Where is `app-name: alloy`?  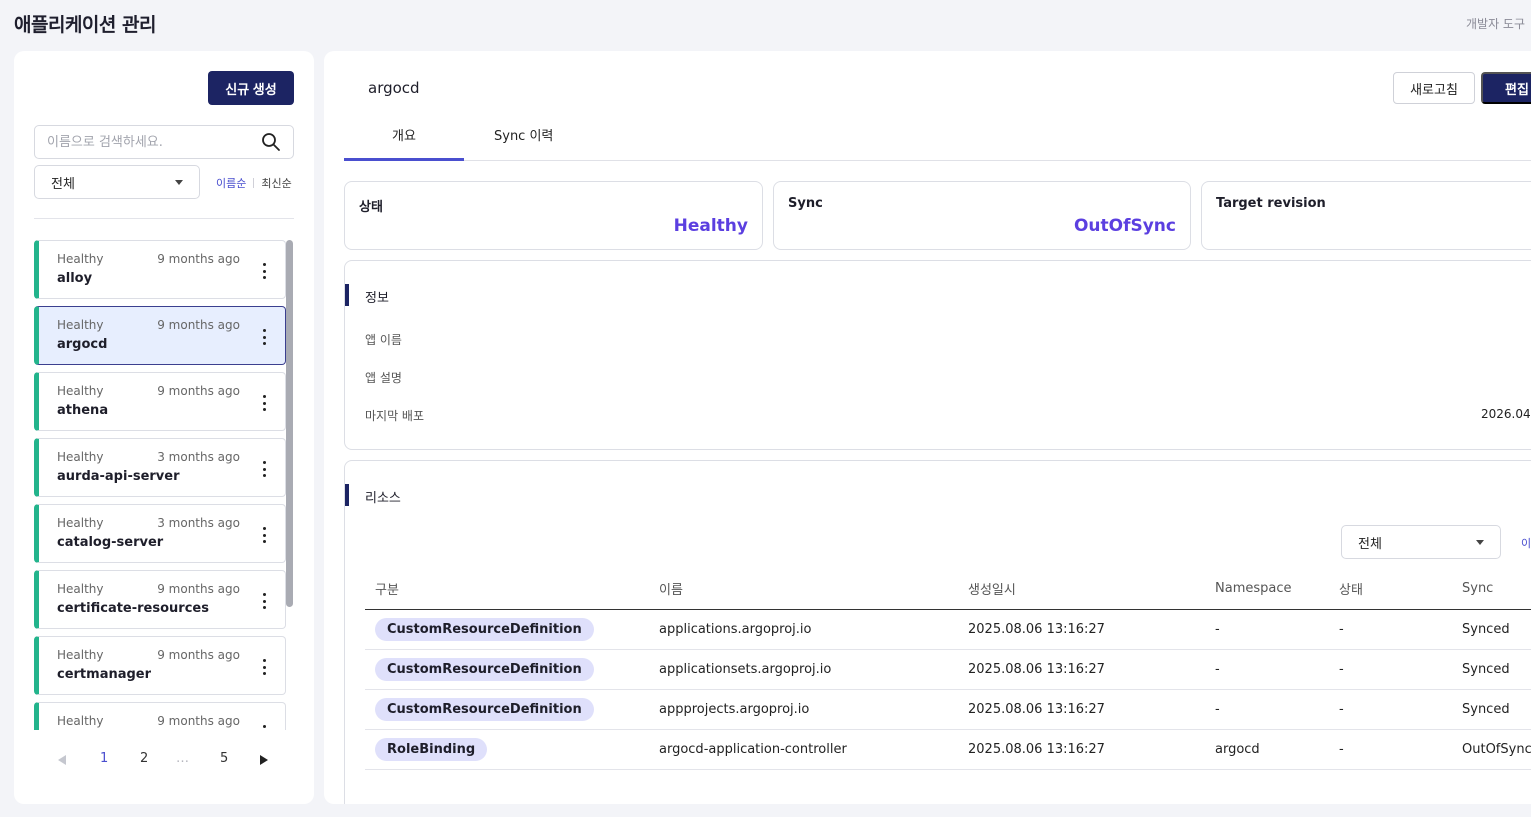
app-name: alloy is located at coordinates (75, 278).